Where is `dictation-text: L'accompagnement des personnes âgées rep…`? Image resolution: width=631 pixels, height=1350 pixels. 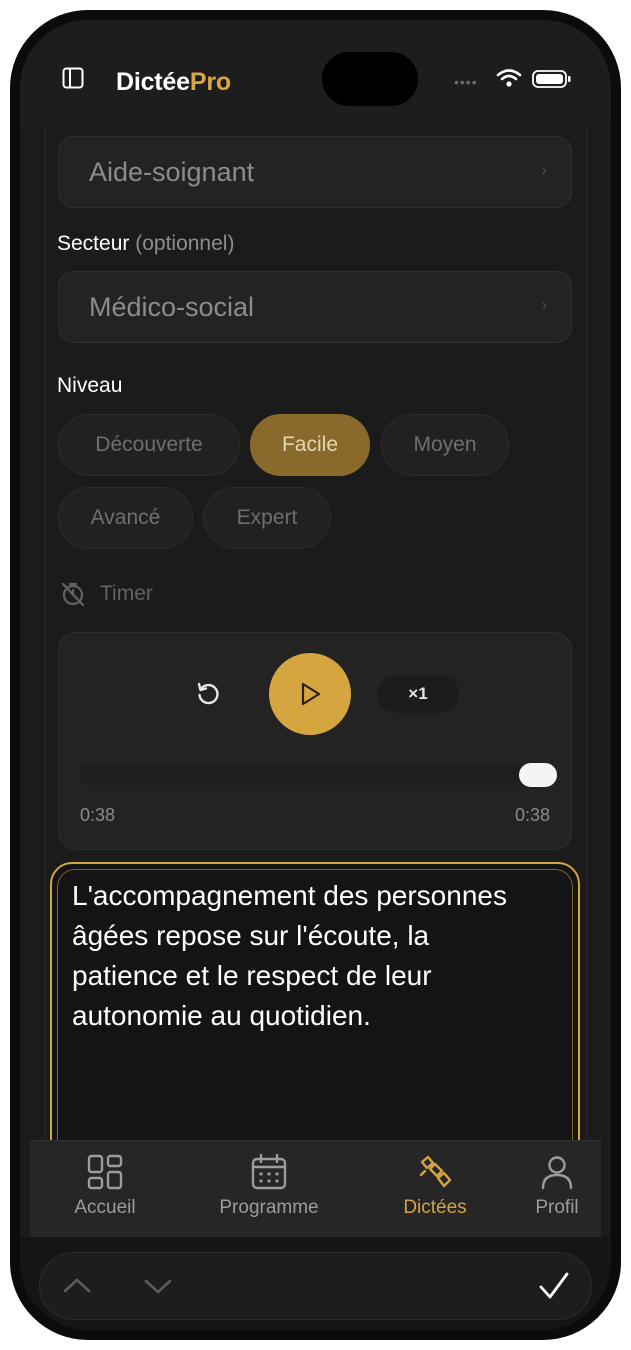
dictation-text: L'accompagnement des personnes âgées rep… is located at coordinates (289, 955).